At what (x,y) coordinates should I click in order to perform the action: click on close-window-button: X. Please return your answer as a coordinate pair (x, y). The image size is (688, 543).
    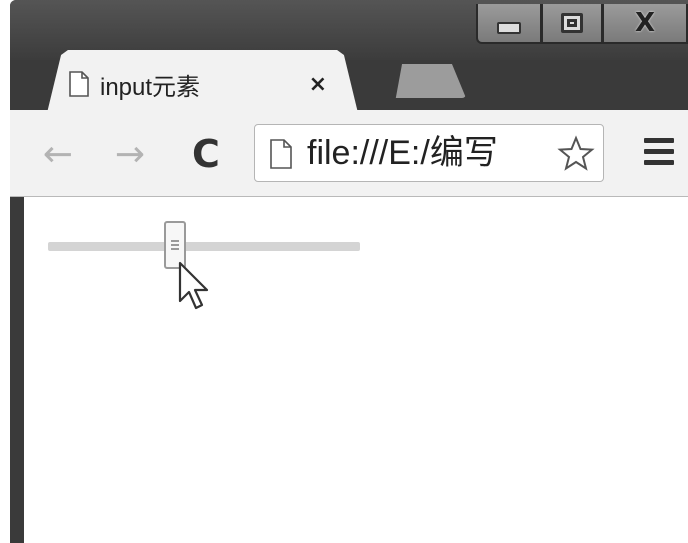
    Looking at the image, I should click on (645, 24).